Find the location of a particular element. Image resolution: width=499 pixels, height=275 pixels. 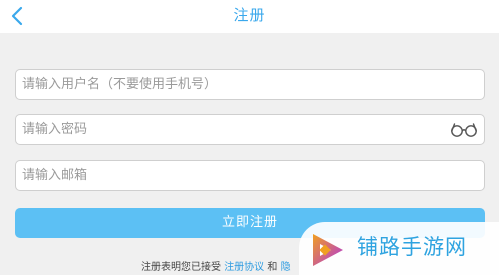

page-title: 注册 is located at coordinates (249, 15).